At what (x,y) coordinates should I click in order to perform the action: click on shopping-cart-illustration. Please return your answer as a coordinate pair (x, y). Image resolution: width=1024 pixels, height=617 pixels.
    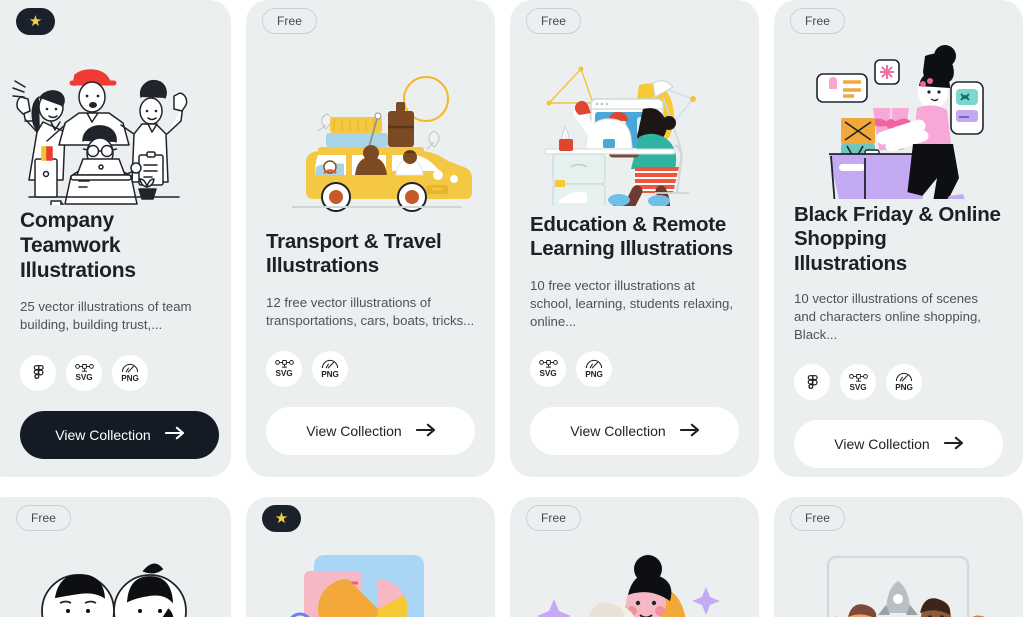
    Looking at the image, I should click on (898, 116).